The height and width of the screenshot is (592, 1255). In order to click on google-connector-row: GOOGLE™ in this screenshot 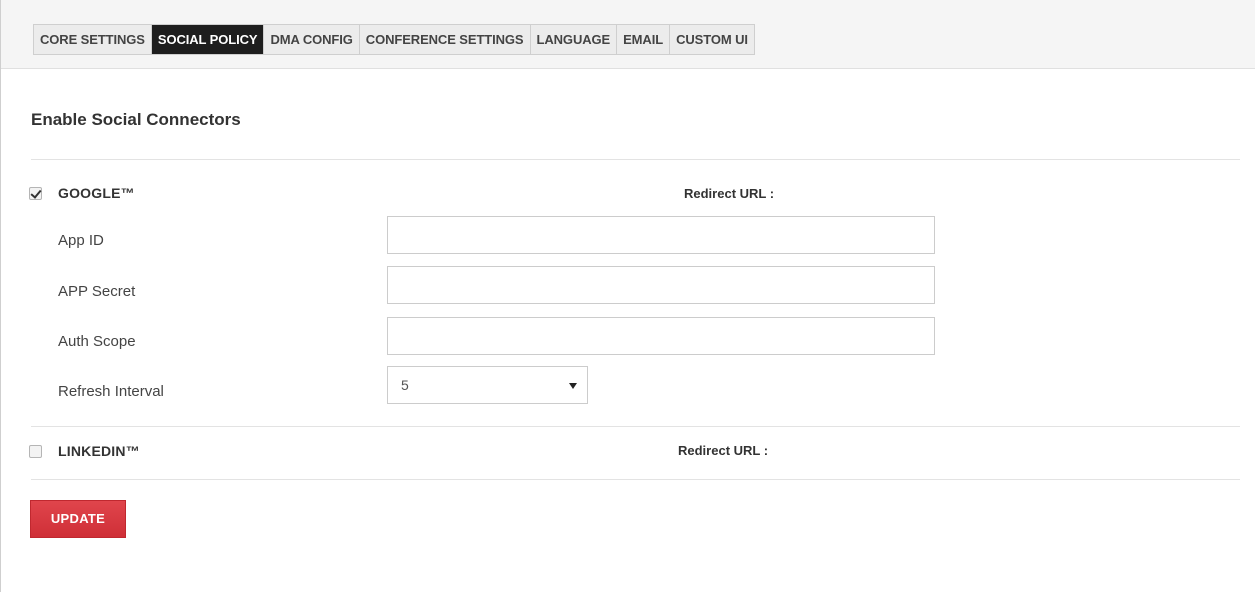, I will do `click(82, 193)`.